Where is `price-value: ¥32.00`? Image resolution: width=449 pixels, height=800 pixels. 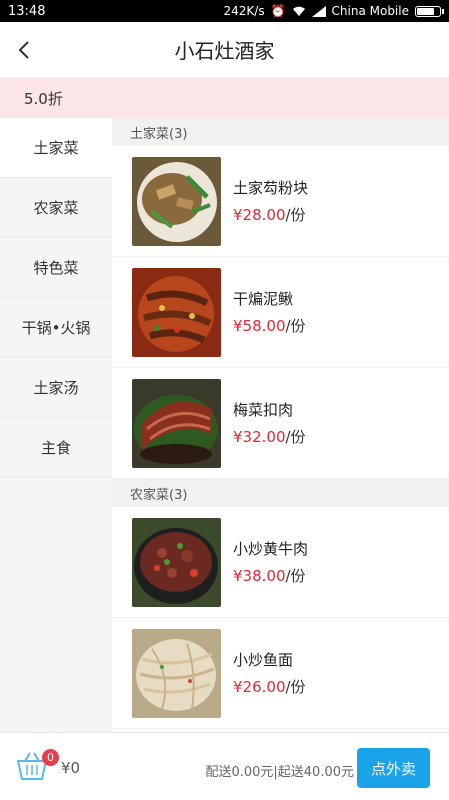 price-value: ¥32.00 is located at coordinates (259, 437).